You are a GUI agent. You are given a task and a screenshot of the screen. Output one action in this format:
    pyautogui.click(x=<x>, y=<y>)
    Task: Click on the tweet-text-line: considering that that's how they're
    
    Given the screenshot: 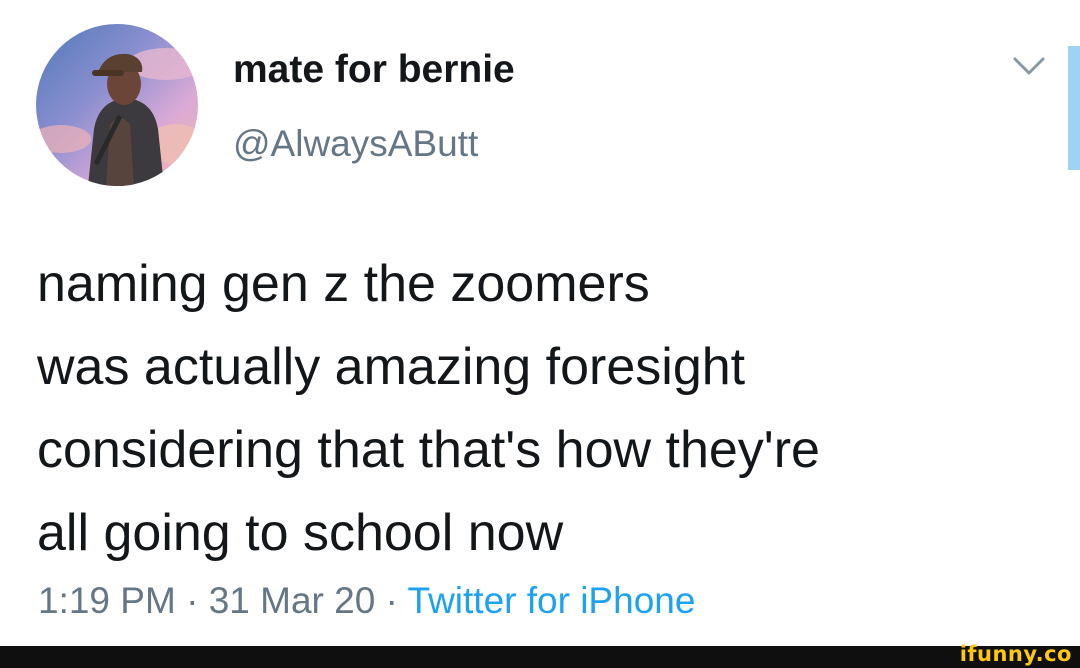 What is the action you would take?
    pyautogui.click(x=428, y=450)
    